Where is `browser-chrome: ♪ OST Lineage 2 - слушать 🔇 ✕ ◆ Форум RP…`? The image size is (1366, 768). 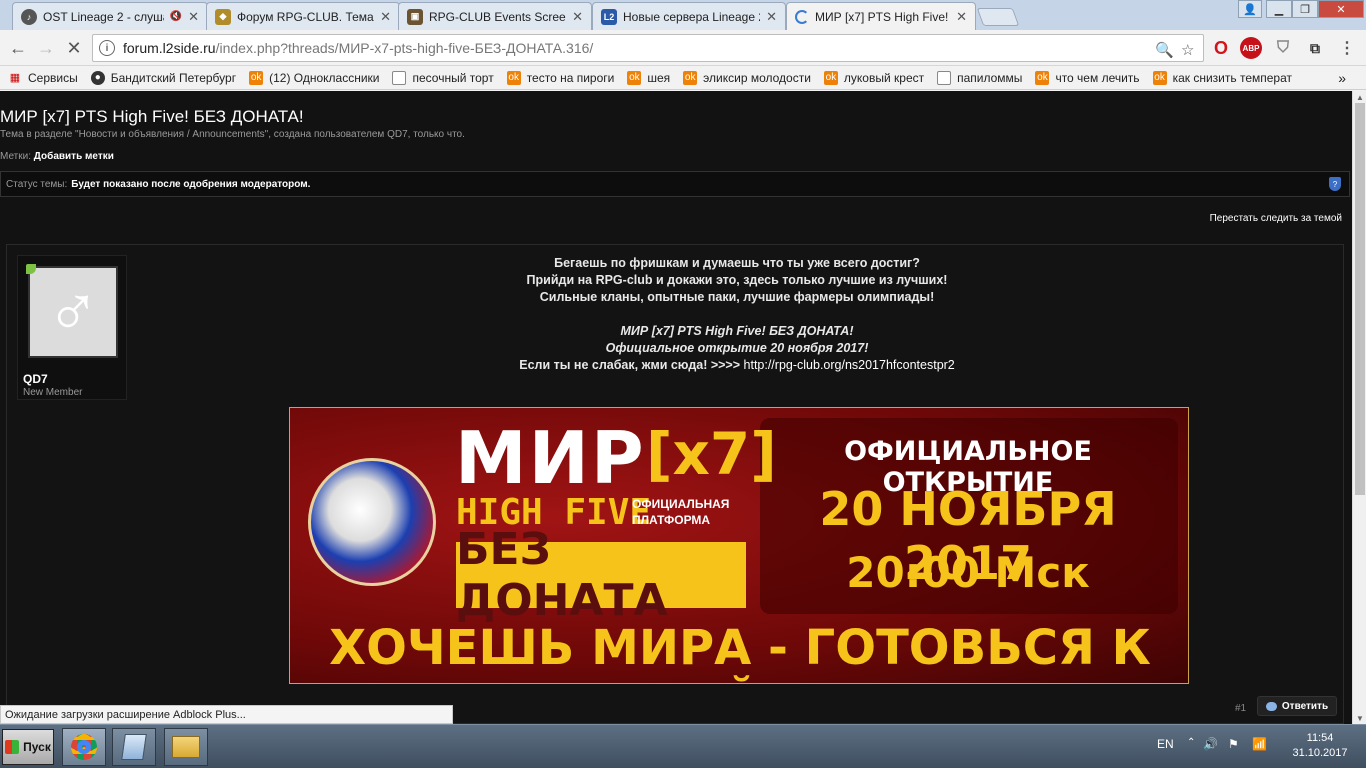 browser-chrome: ♪ OST Lineage 2 - слушать 🔇 ✕ ◆ Форум RP… is located at coordinates (683, 45).